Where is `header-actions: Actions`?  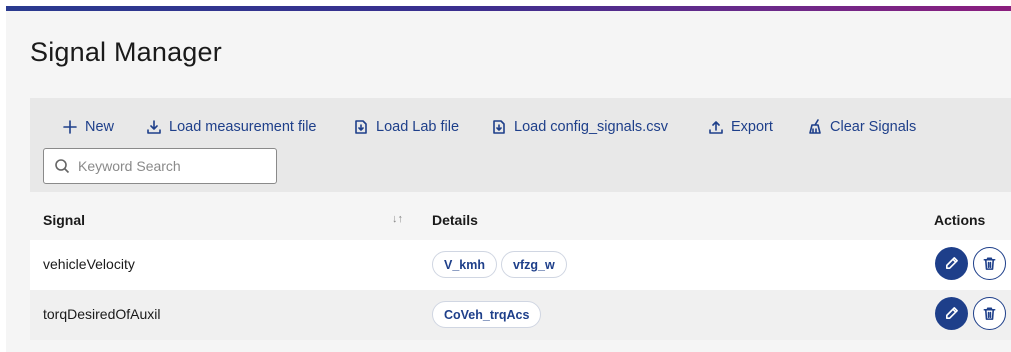
header-actions: Actions is located at coordinates (960, 220).